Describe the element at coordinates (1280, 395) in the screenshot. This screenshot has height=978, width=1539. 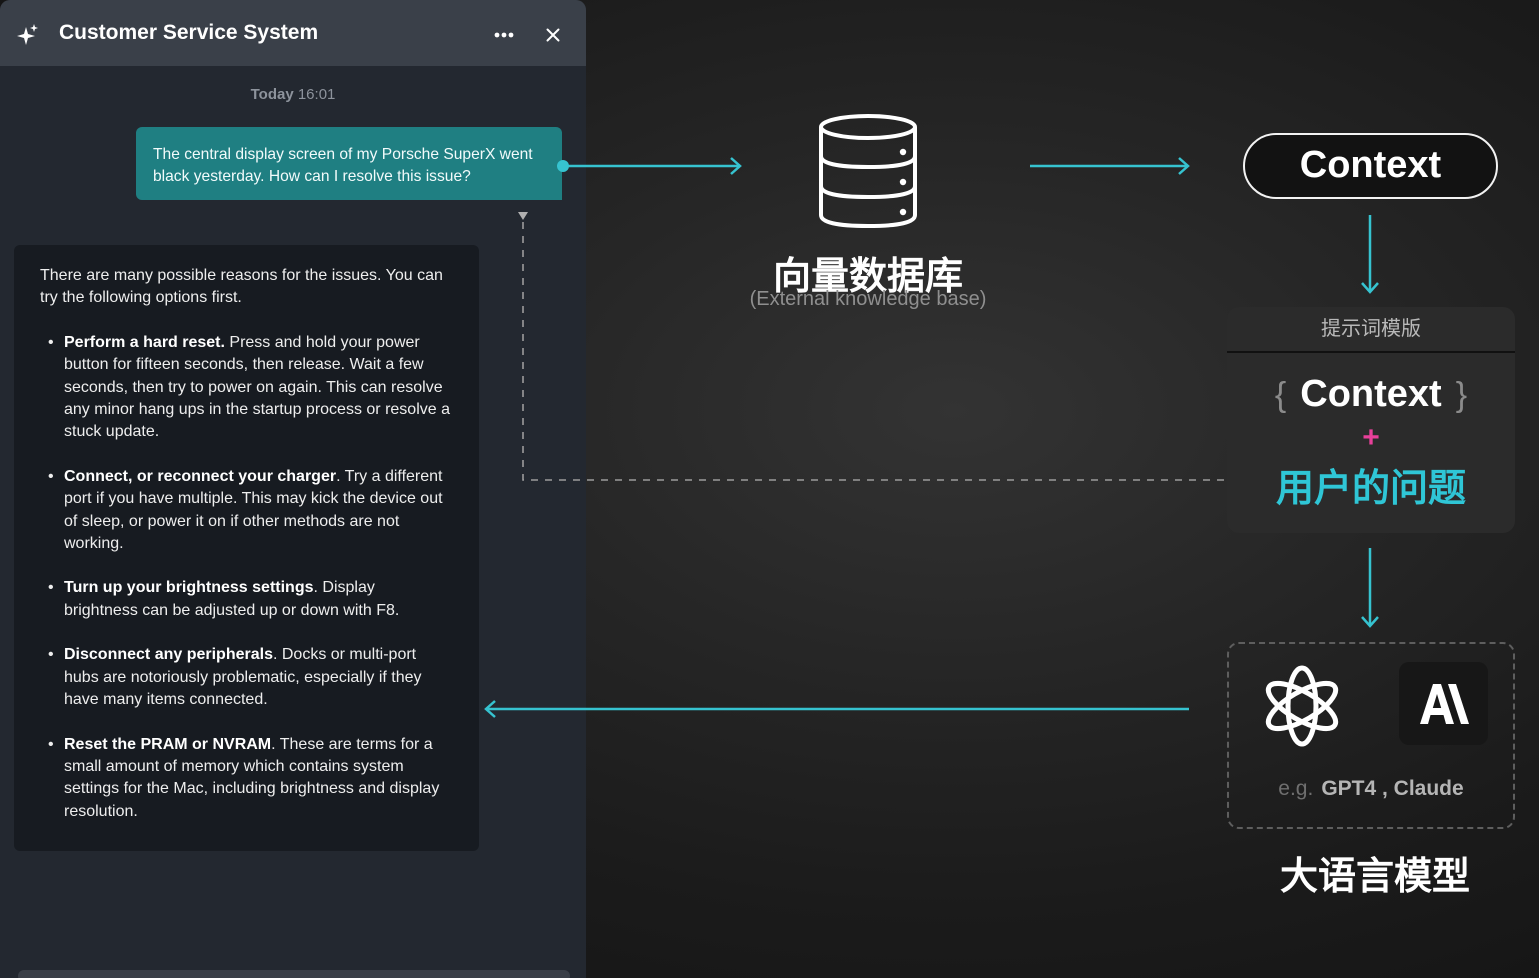
I see `brace-open: {` at that location.